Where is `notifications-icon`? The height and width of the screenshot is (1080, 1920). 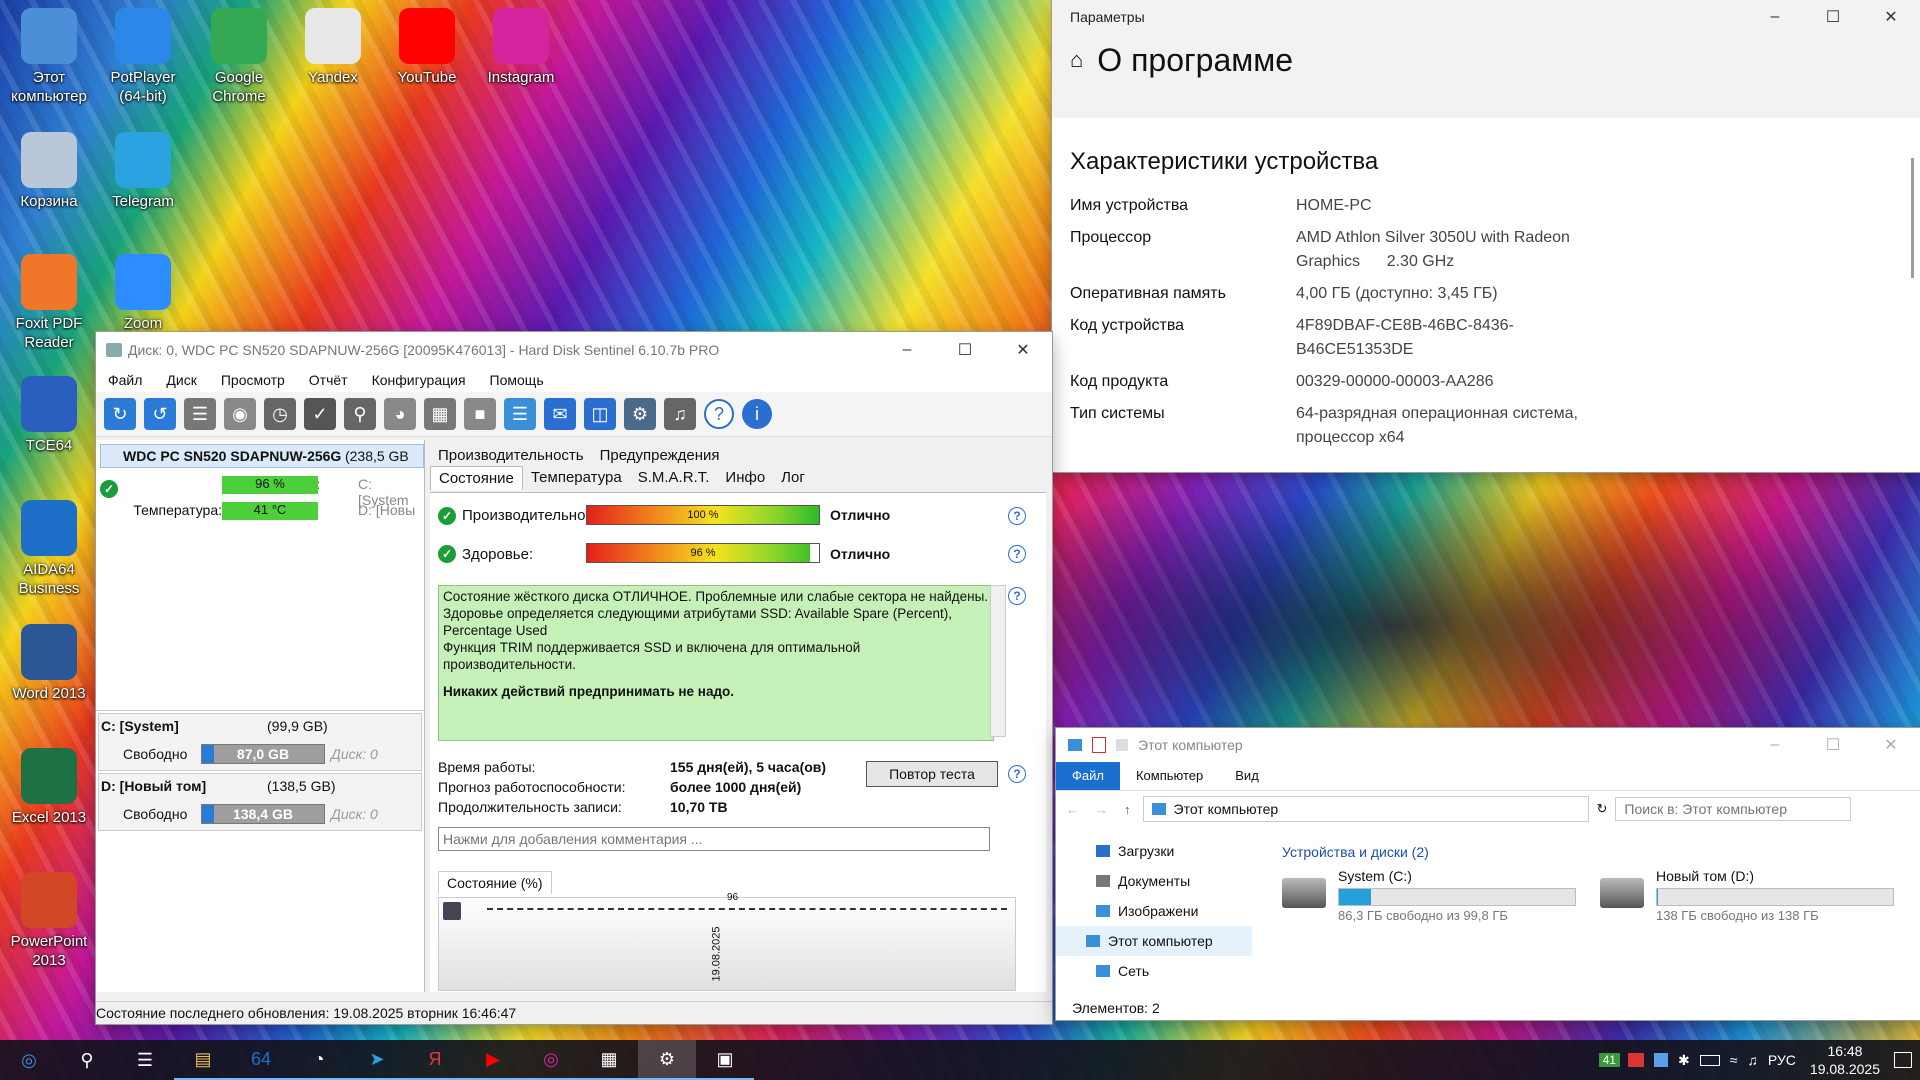 notifications-icon is located at coordinates (1903, 1060).